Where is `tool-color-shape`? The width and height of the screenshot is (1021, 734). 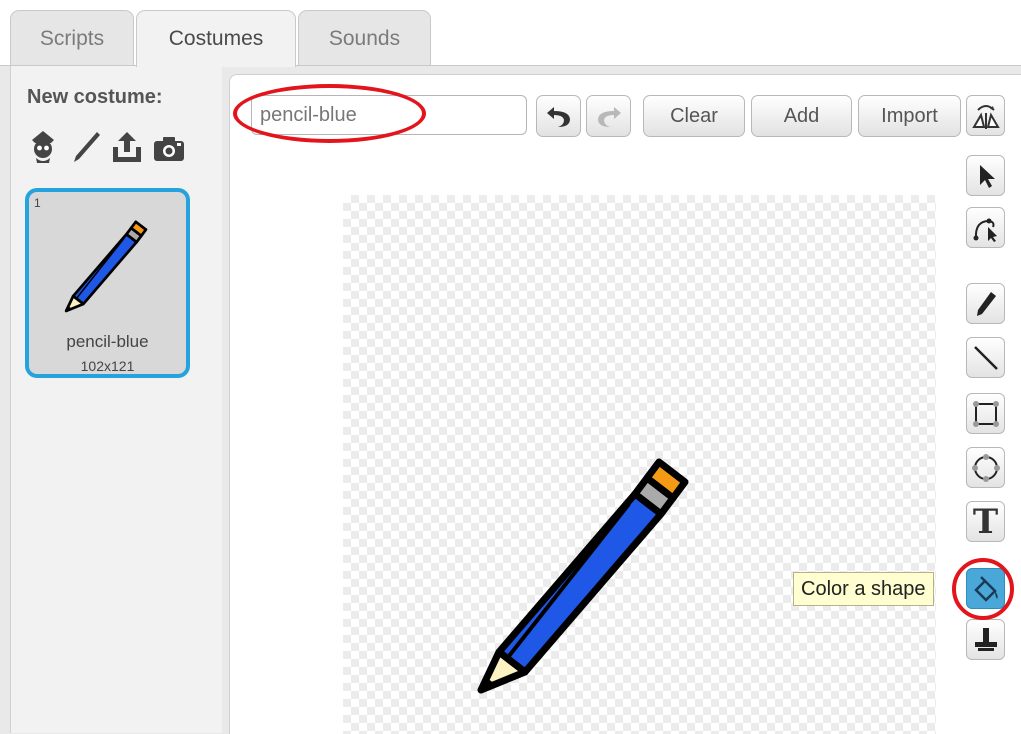 tool-color-shape is located at coordinates (985, 588).